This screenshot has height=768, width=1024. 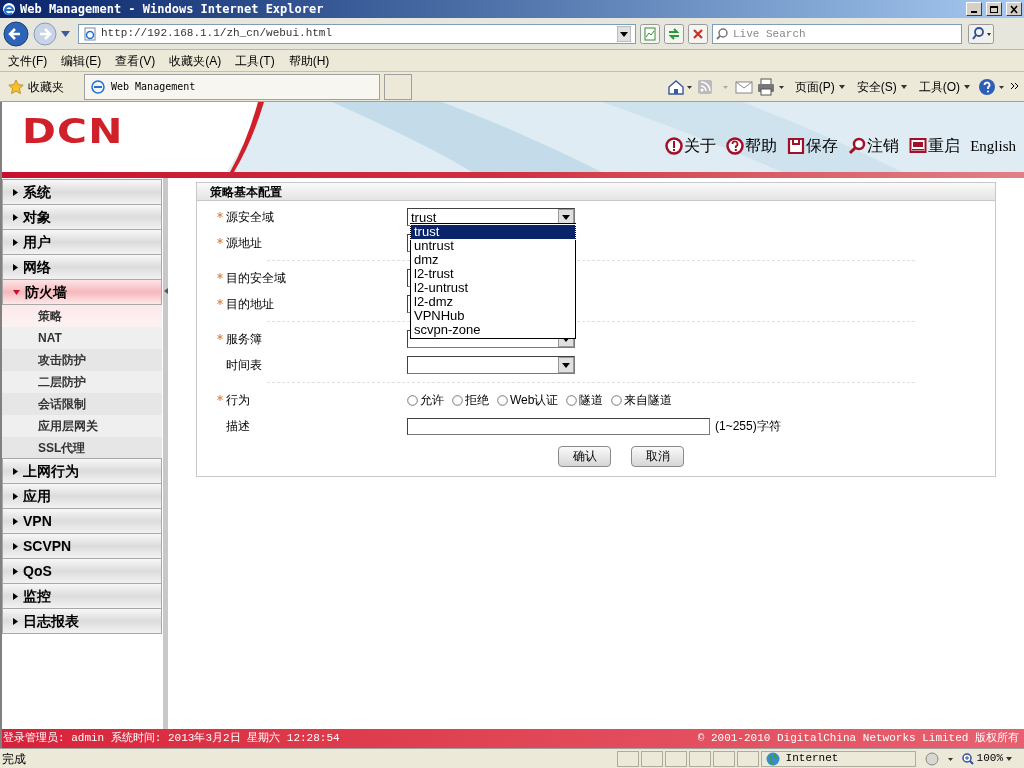 I want to click on menu-item: 工具(T), so click(x=255, y=60).